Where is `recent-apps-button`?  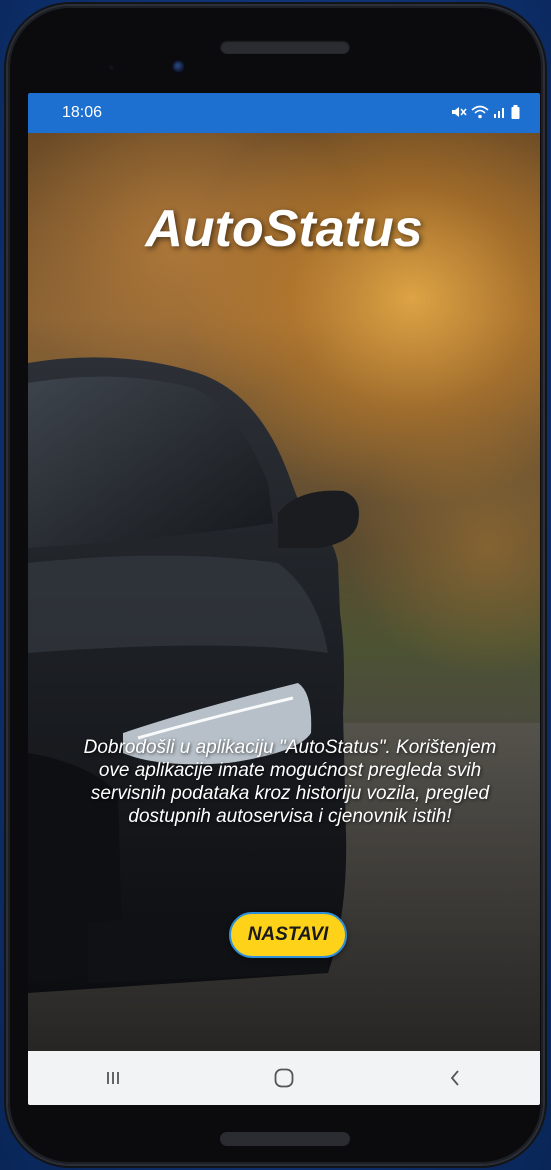
recent-apps-button is located at coordinates (113, 1078).